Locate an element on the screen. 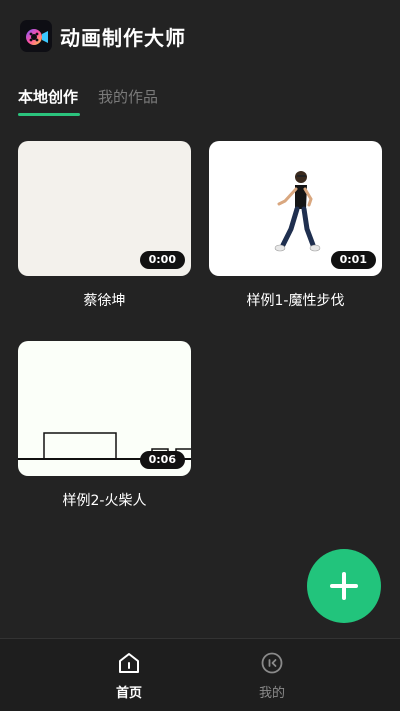  tab-local-creation: 本地创作 is located at coordinates (48, 96).